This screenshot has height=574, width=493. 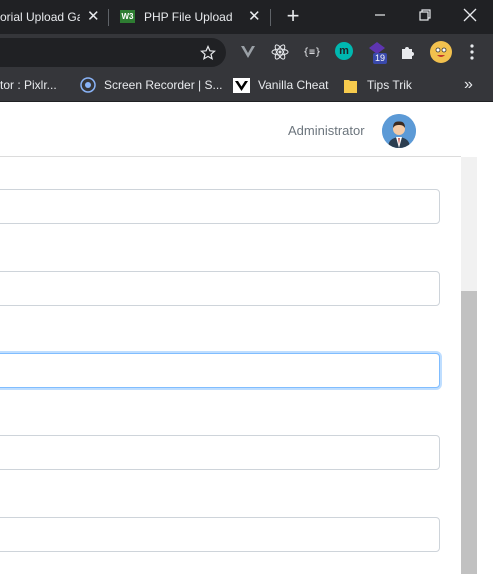 What do you see at coordinates (88, 85) in the screenshot?
I see `record-icon` at bounding box center [88, 85].